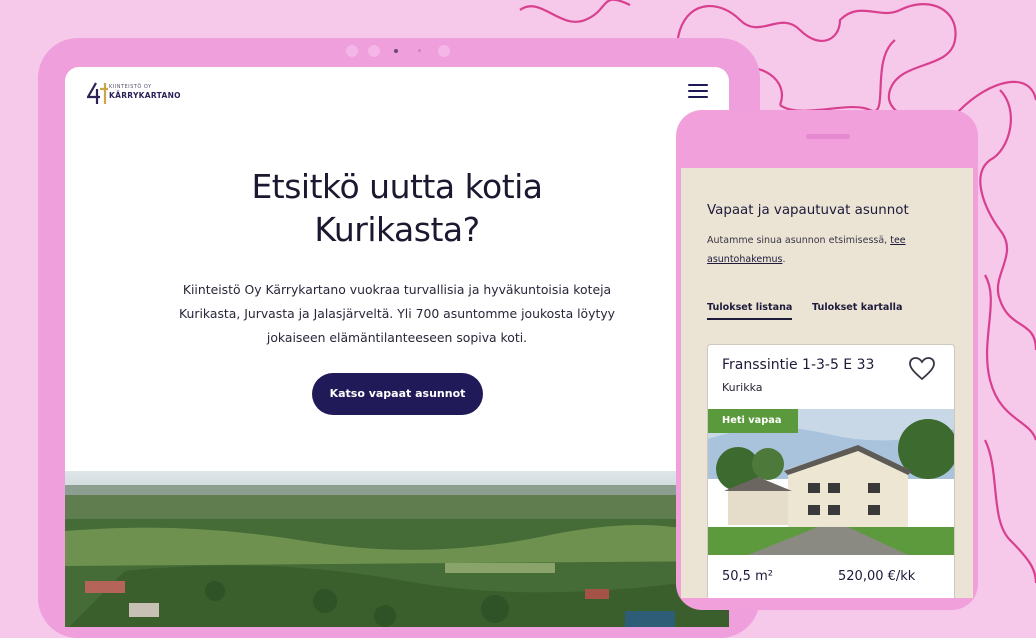 This screenshot has height=638, width=1036. I want to click on listing-city: Kurikka, so click(742, 387).